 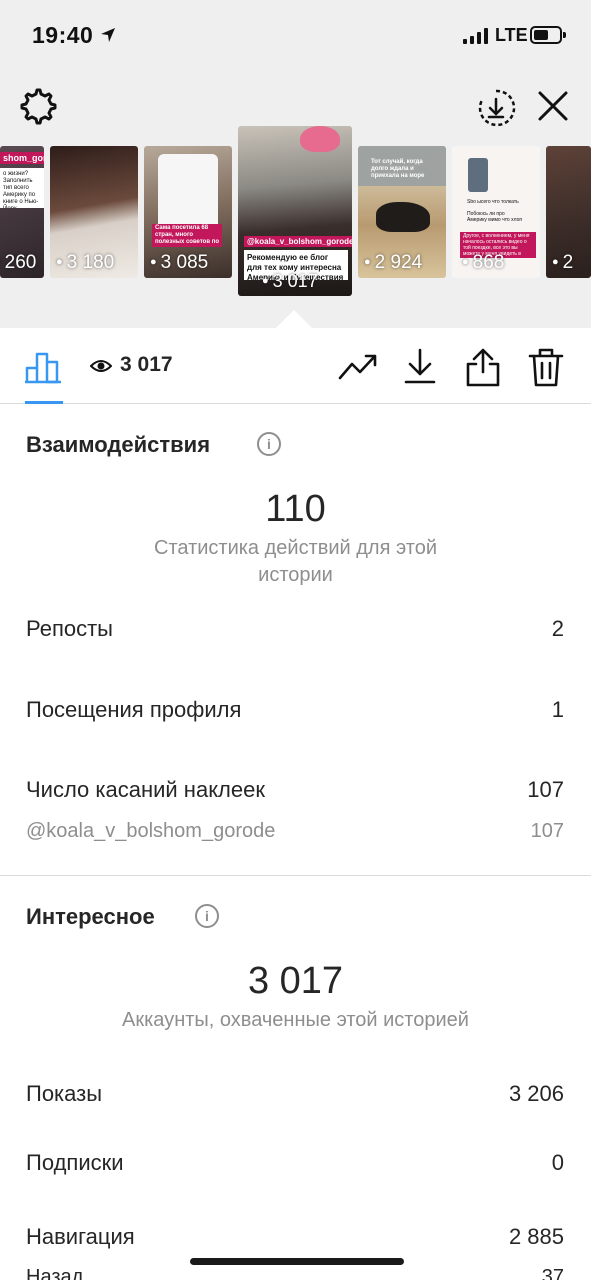 What do you see at coordinates (22, 158) in the screenshot?
I see `thumb-tag: shom_gorode` at bounding box center [22, 158].